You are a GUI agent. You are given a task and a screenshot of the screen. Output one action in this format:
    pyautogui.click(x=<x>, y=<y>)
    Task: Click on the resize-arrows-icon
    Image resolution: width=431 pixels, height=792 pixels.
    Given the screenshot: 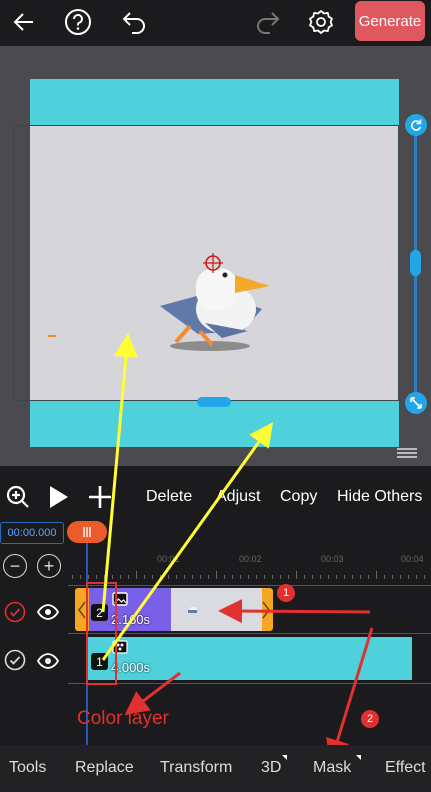 What is the action you would take?
    pyautogui.click(x=416, y=403)
    